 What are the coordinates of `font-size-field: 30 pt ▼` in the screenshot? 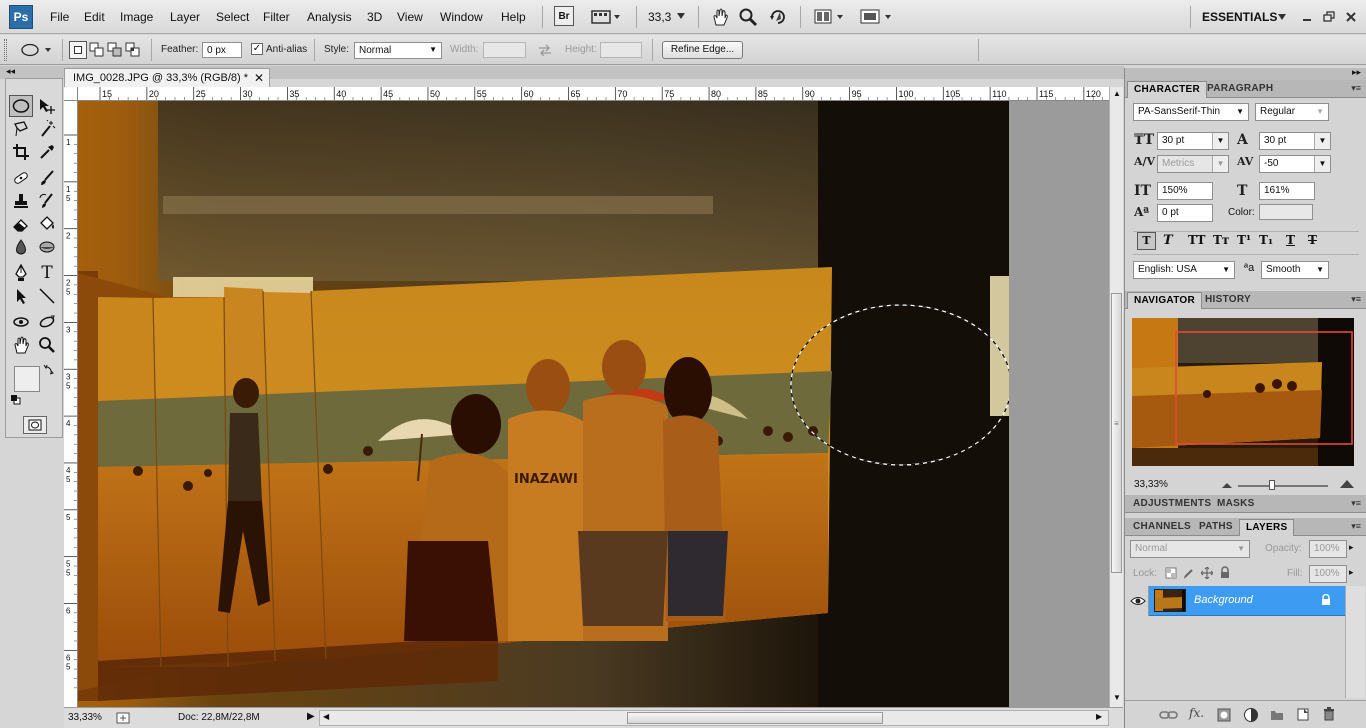 It's located at (1193, 141).